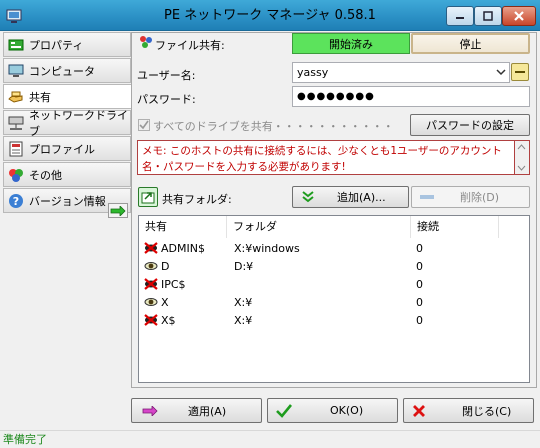 This screenshot has height=448, width=540. I want to click on other-icon, so click(16, 175).